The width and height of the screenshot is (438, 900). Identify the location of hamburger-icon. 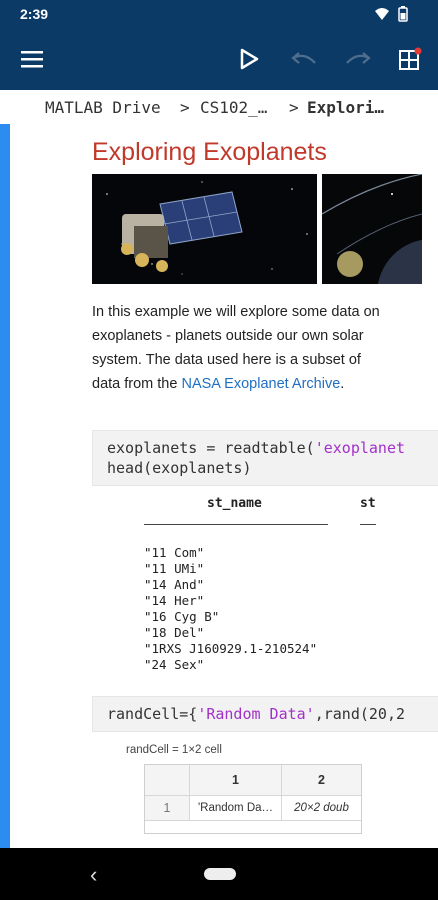
(32, 59).